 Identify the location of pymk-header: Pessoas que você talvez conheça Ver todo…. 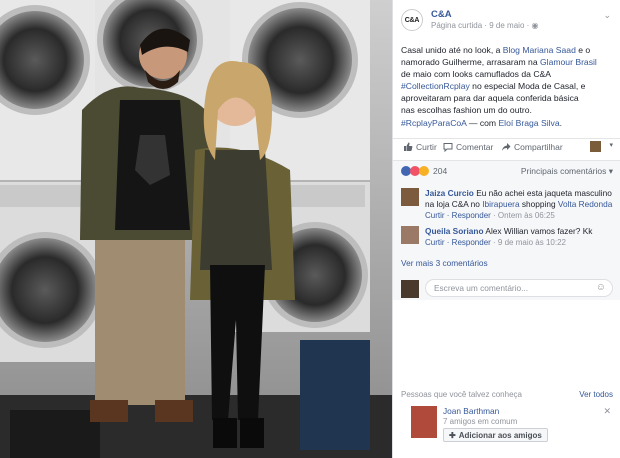
(507, 394).